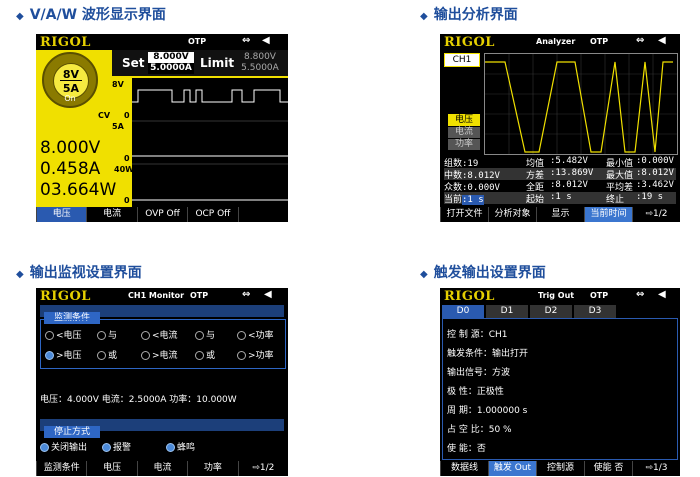 Image resolution: width=700 pixels, height=477 pixels. Describe the element at coordinates (210, 145) in the screenshot. I see `waveform-svg` at that location.